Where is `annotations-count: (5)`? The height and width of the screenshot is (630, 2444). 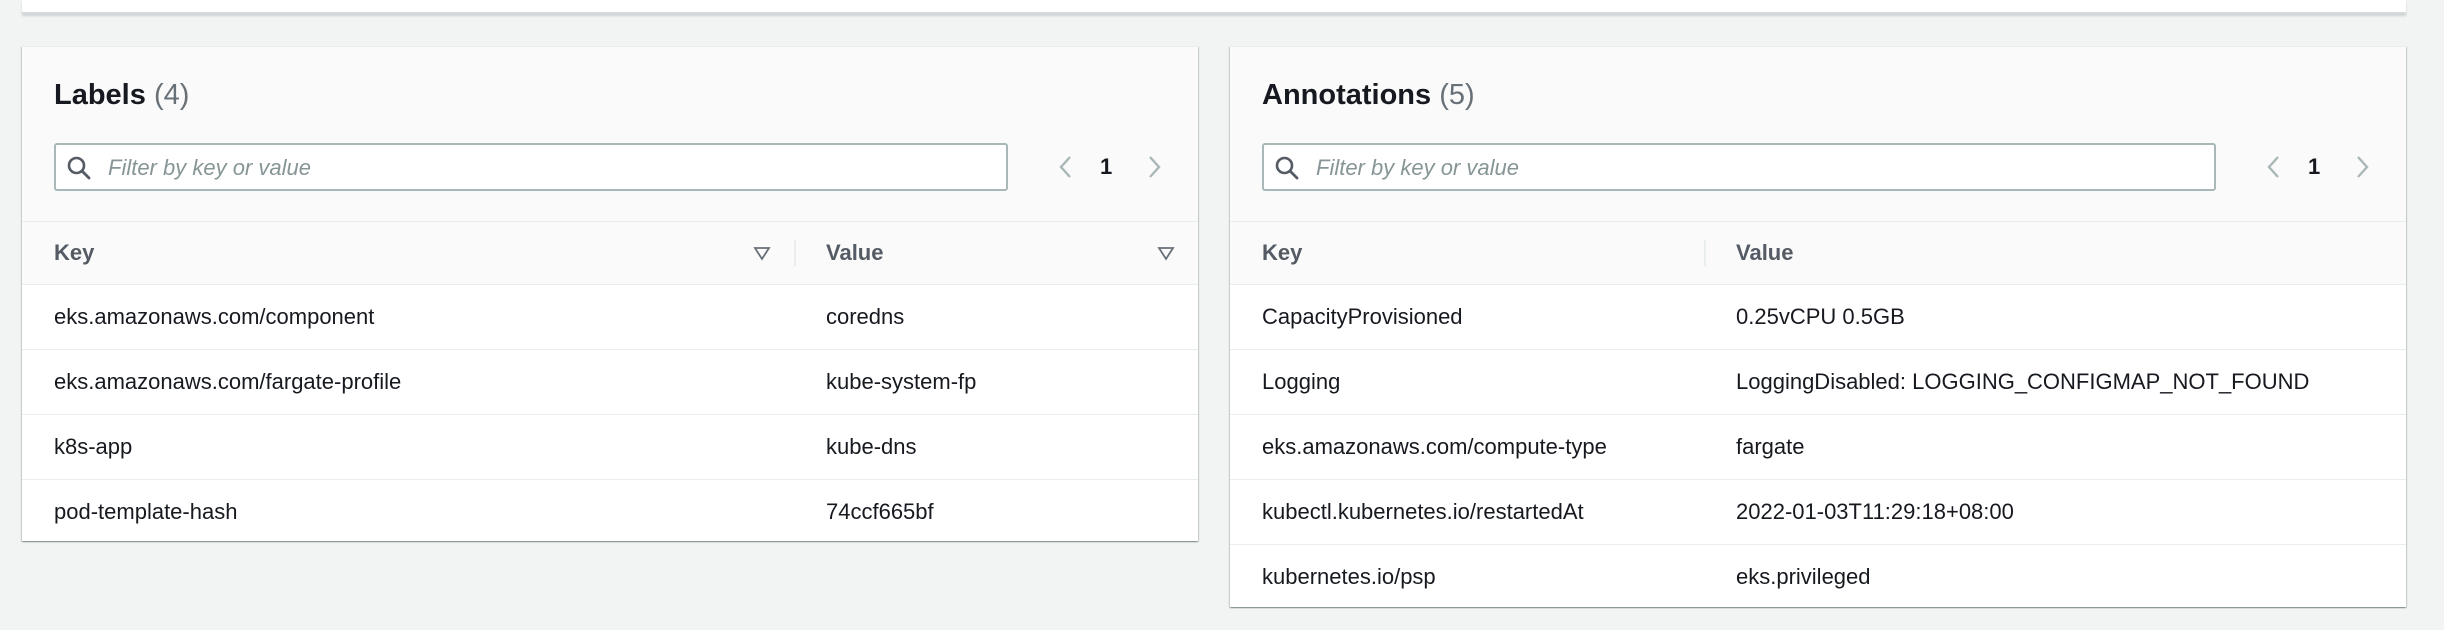
annotations-count: (5) is located at coordinates (1457, 95).